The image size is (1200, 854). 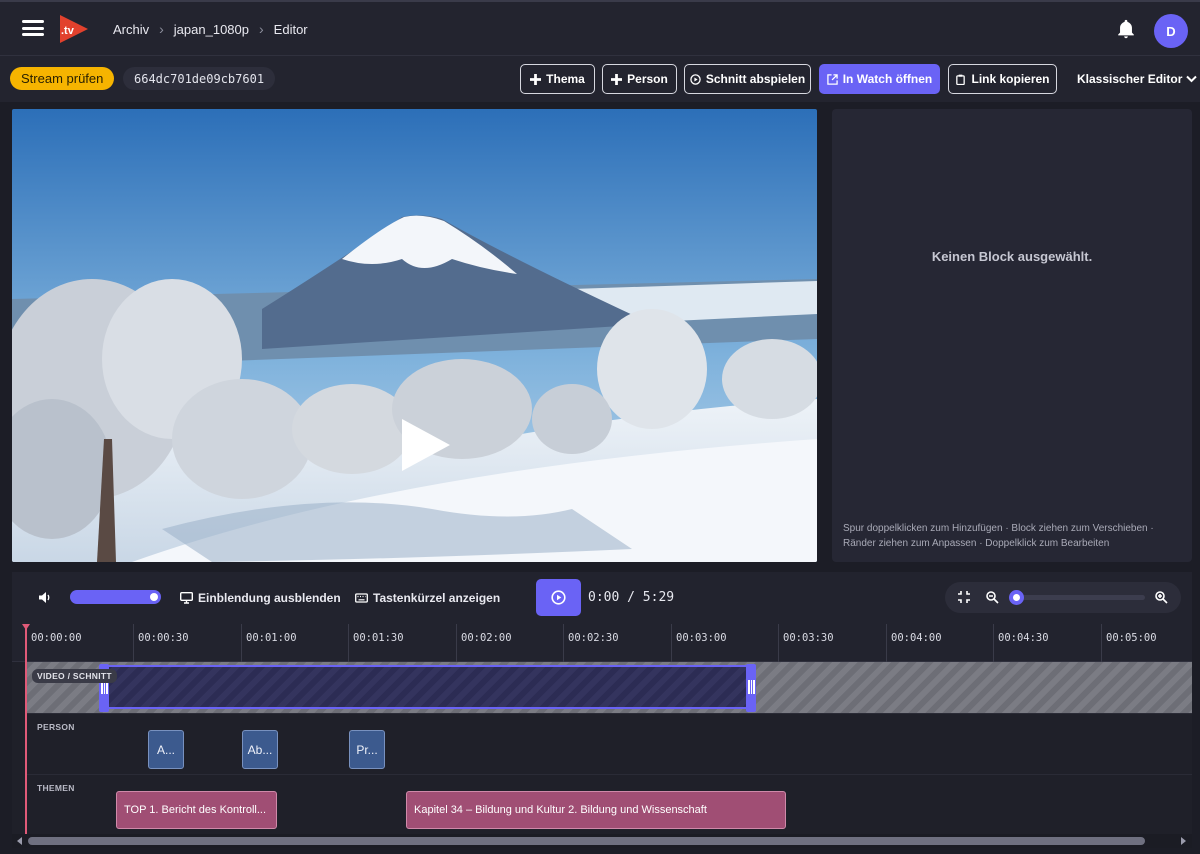 What do you see at coordinates (1131, 638) in the screenshot?
I see `tick-label: 00:05:00` at bounding box center [1131, 638].